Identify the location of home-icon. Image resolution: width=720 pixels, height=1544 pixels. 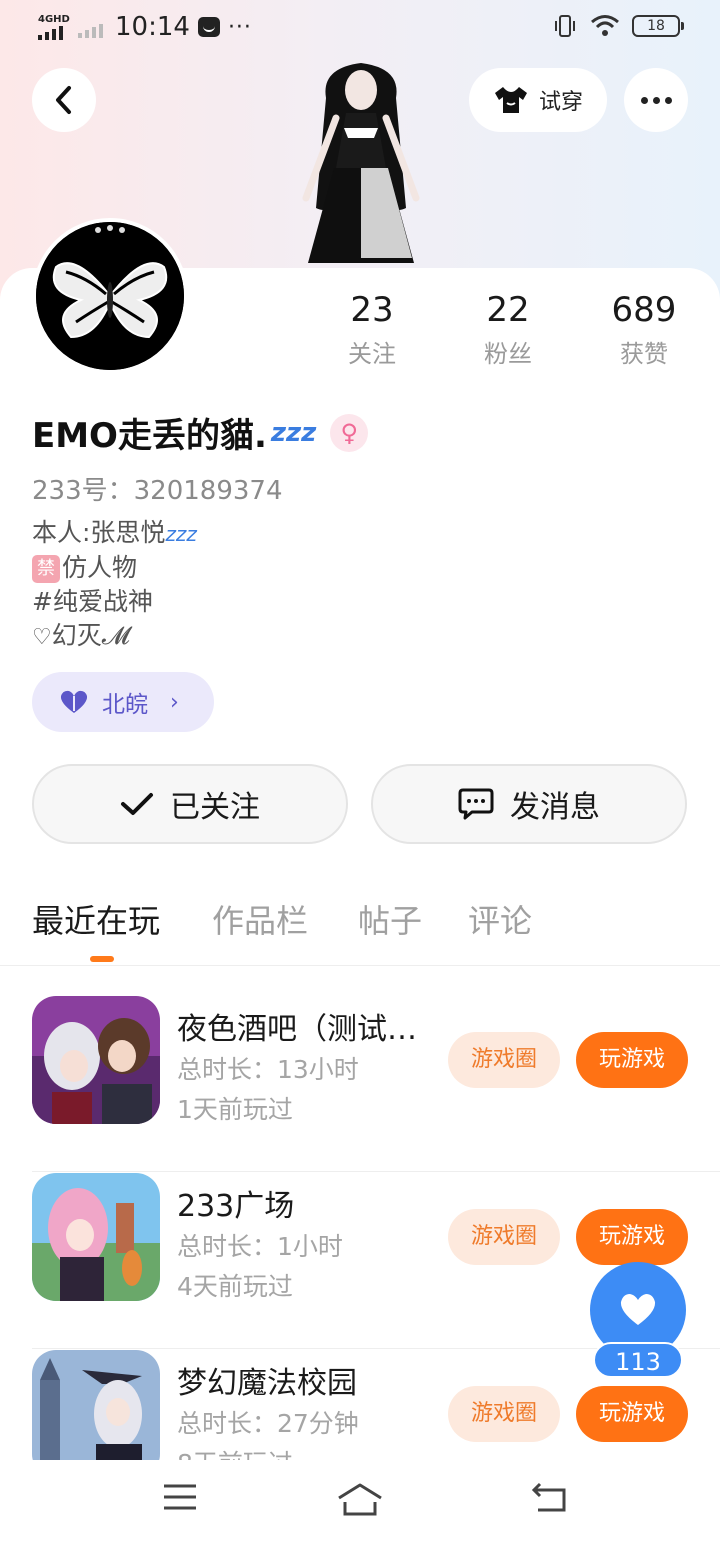
(360, 1499).